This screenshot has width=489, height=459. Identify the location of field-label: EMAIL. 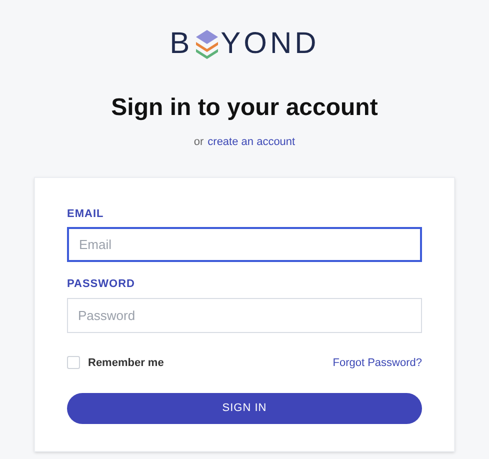
(86, 214).